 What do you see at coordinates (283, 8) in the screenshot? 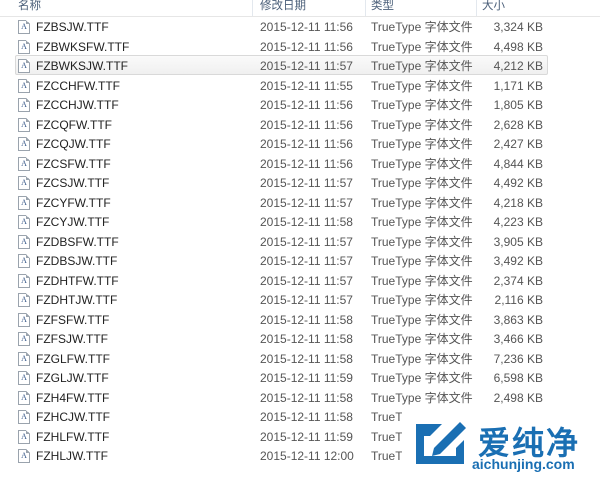
I see `column-date: 修改日期` at bounding box center [283, 8].